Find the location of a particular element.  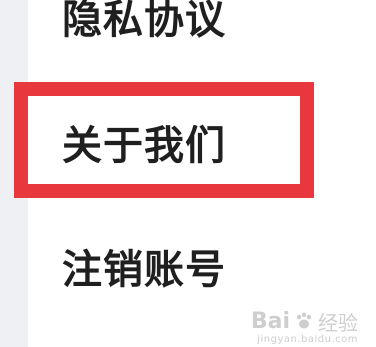

watermark-brand: Bai is located at coordinates (270, 321).